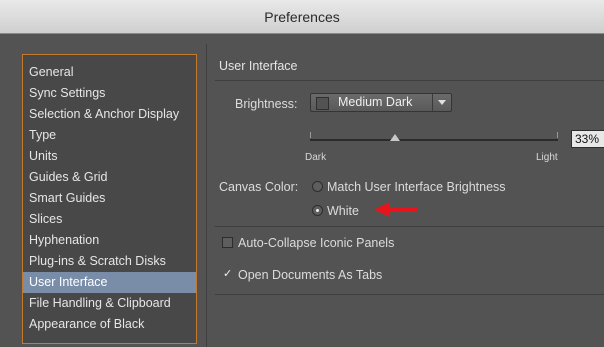  I want to click on radio-white, so click(317, 210).